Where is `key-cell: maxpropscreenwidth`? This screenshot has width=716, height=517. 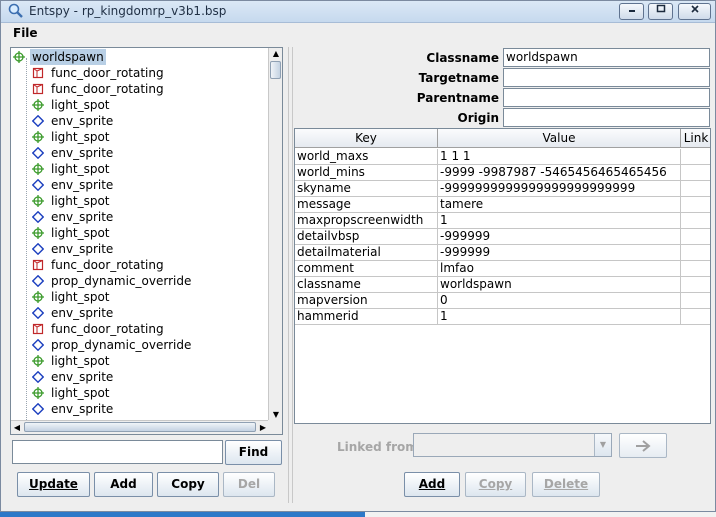 key-cell: maxpropscreenwidth is located at coordinates (366, 221).